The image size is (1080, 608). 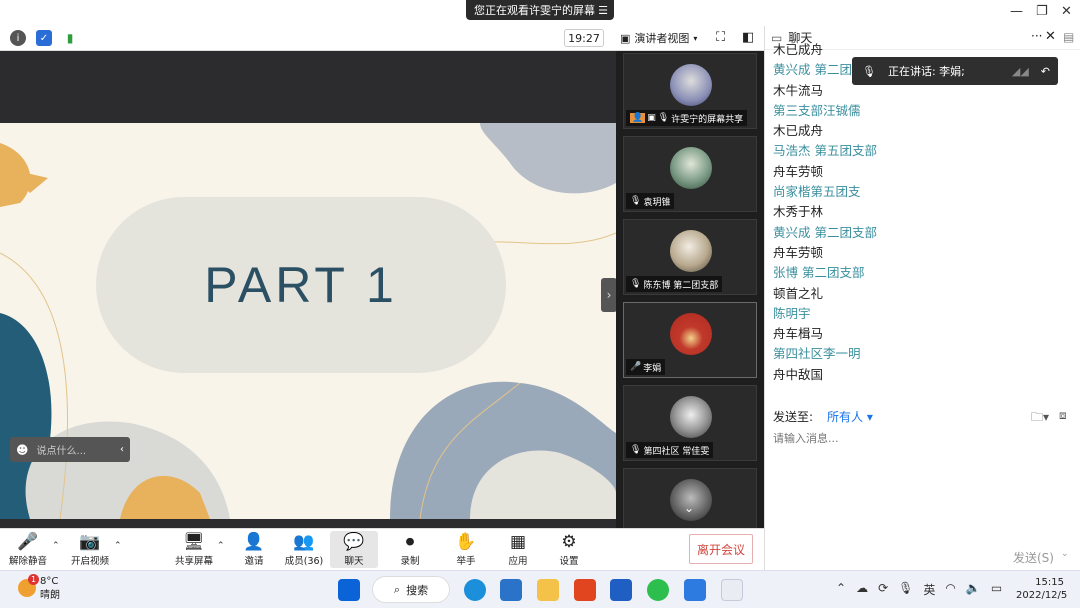 I want to click on weather-text: 晴朗, so click(x=50, y=595).